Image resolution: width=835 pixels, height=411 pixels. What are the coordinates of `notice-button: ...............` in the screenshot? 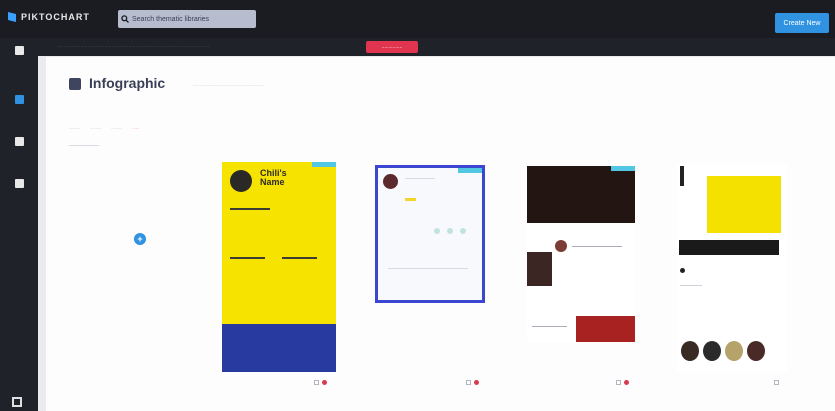 It's located at (392, 47).